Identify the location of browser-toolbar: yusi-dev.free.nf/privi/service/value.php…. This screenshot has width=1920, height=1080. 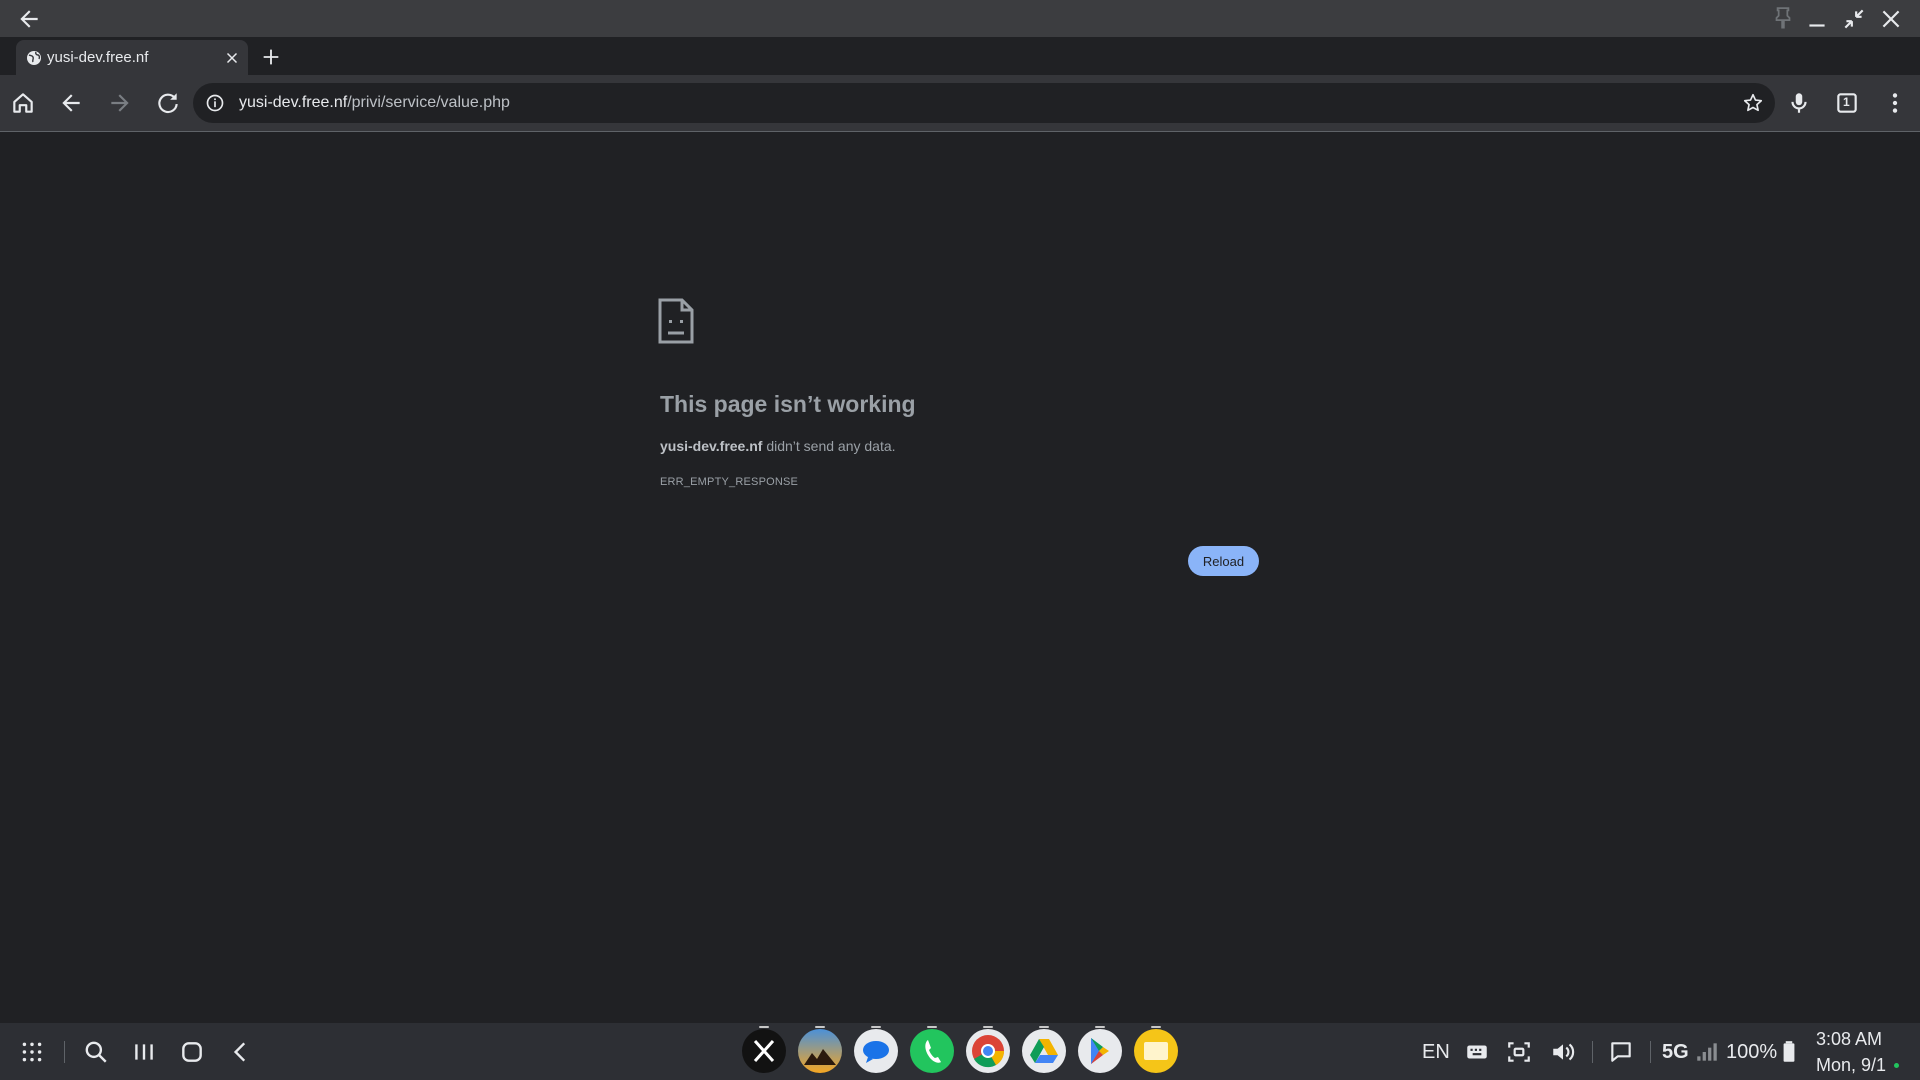
(960, 103).